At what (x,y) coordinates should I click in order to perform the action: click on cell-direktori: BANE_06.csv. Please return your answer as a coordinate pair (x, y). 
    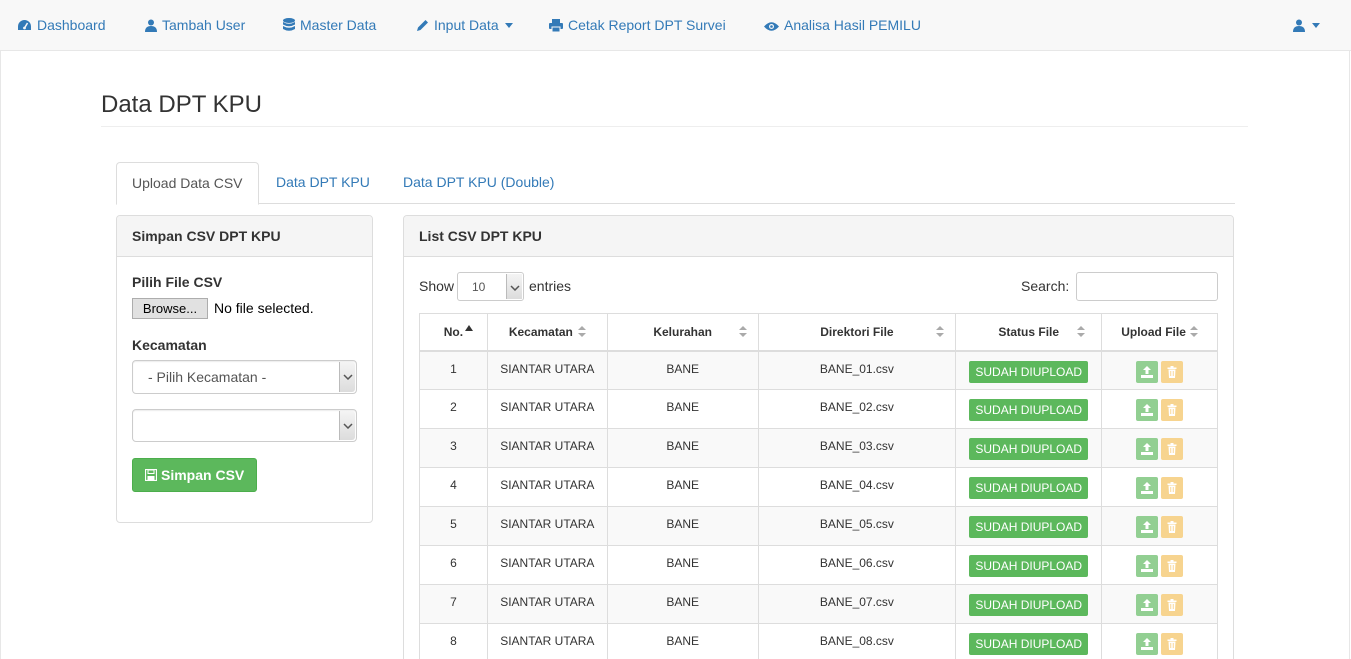
    Looking at the image, I should click on (857, 565).